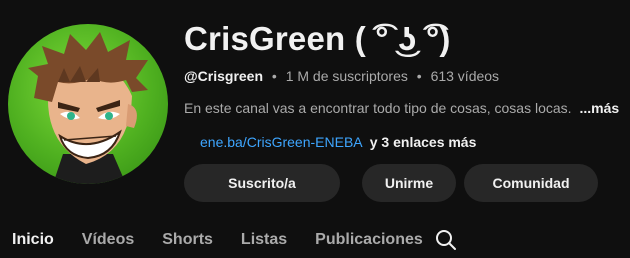  I want to click on tab-videos: Vídeos, so click(108, 240).